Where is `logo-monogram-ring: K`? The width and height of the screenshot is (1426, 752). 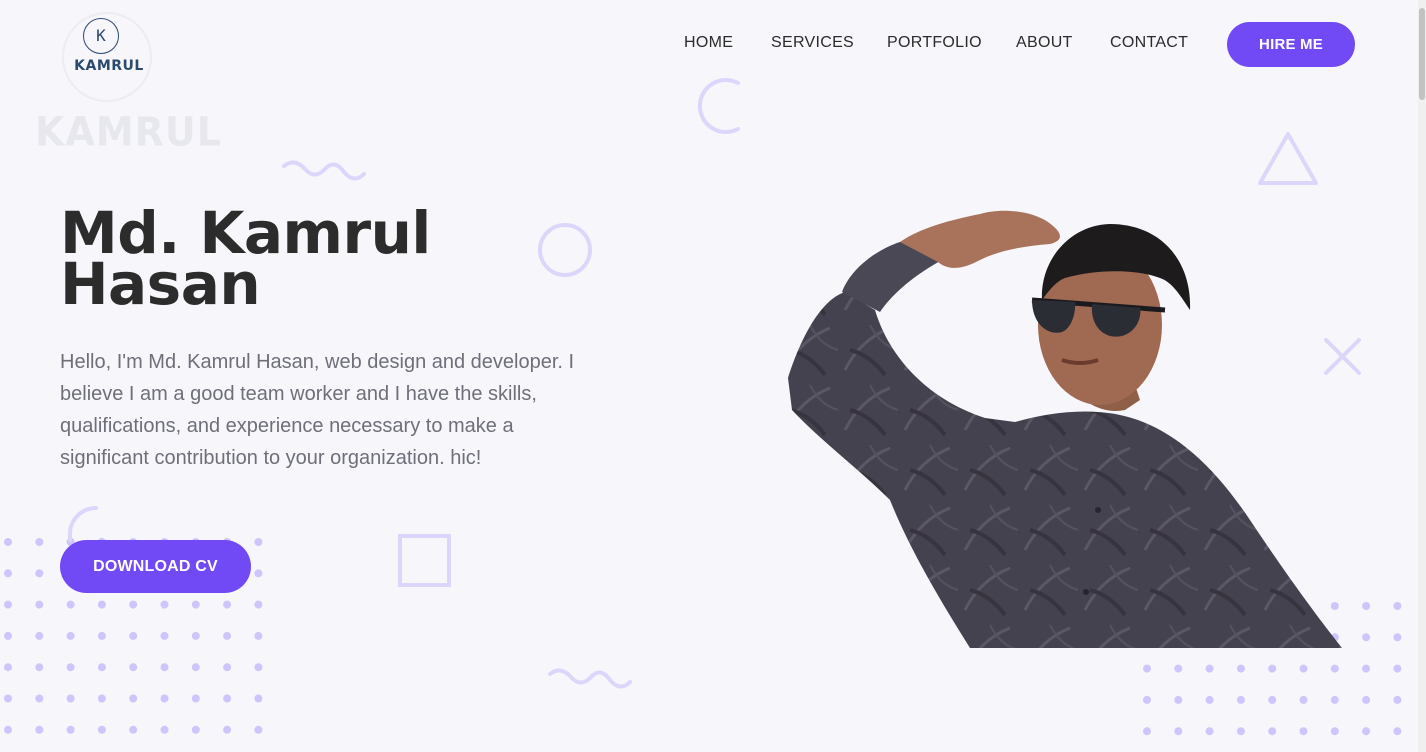
logo-monogram-ring: K is located at coordinates (101, 36).